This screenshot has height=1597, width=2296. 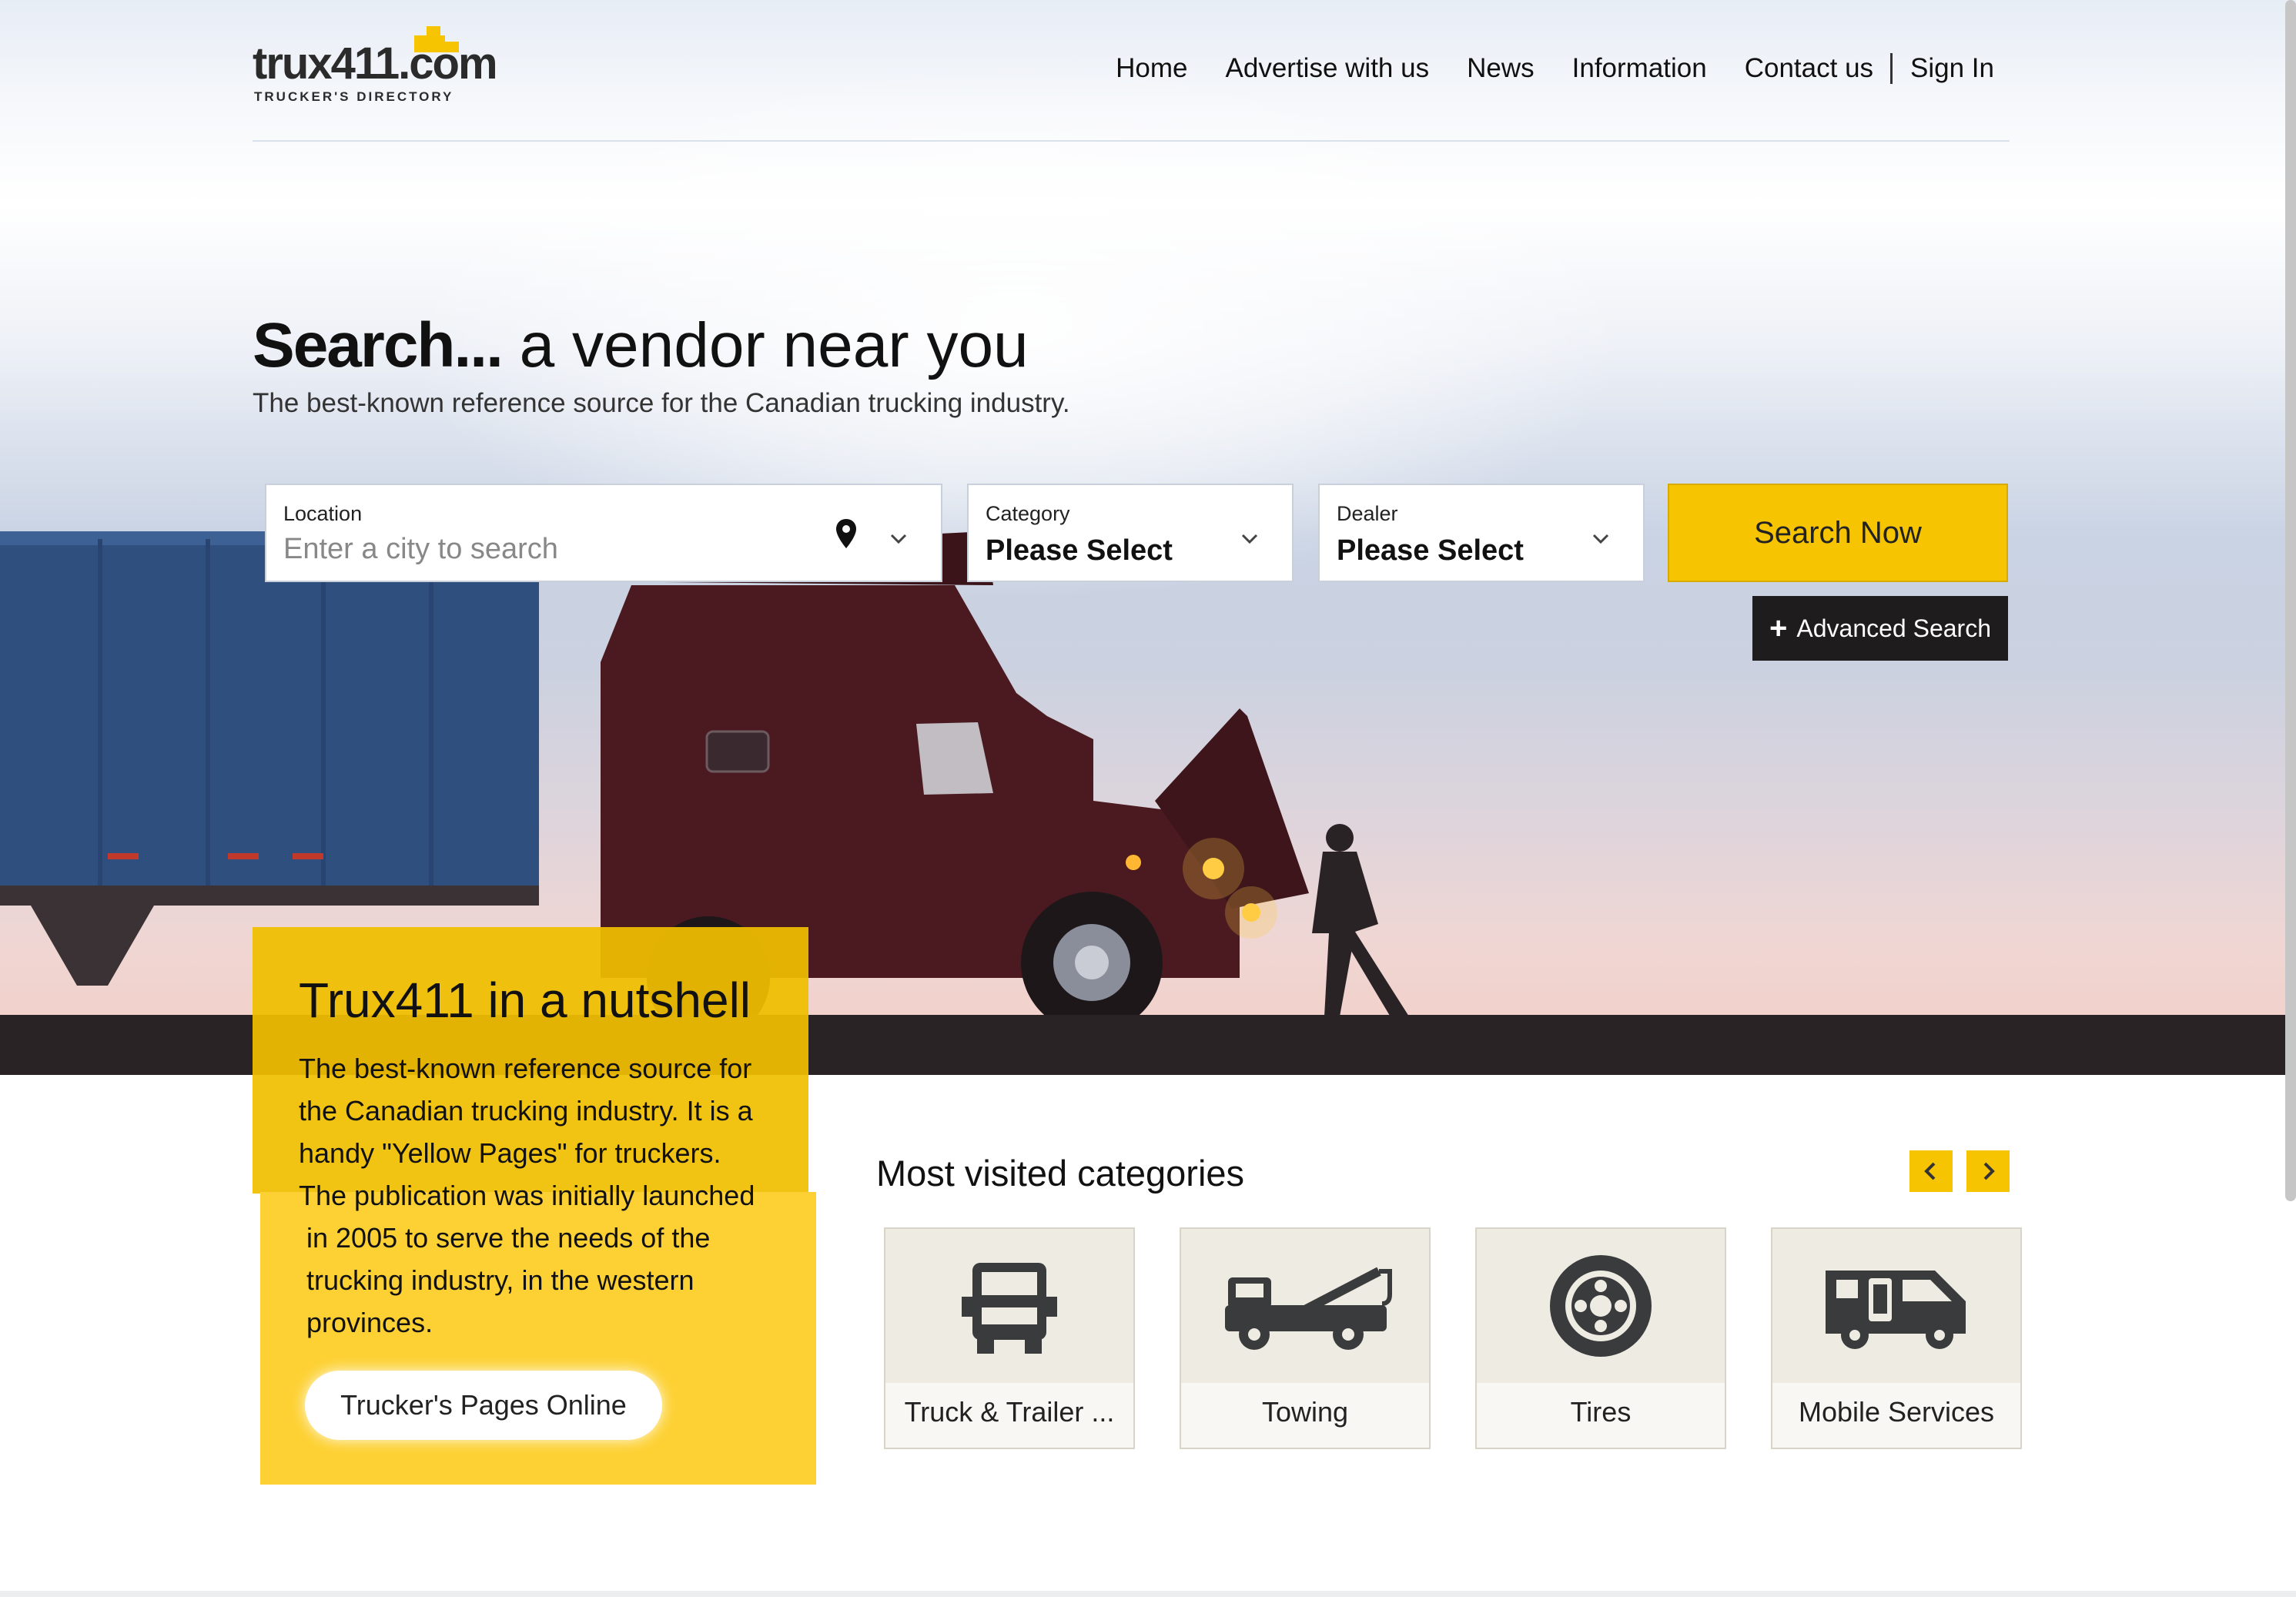 I want to click on nutshell-line: the Canadian trucking industry. It is a, so click(x=526, y=1111).